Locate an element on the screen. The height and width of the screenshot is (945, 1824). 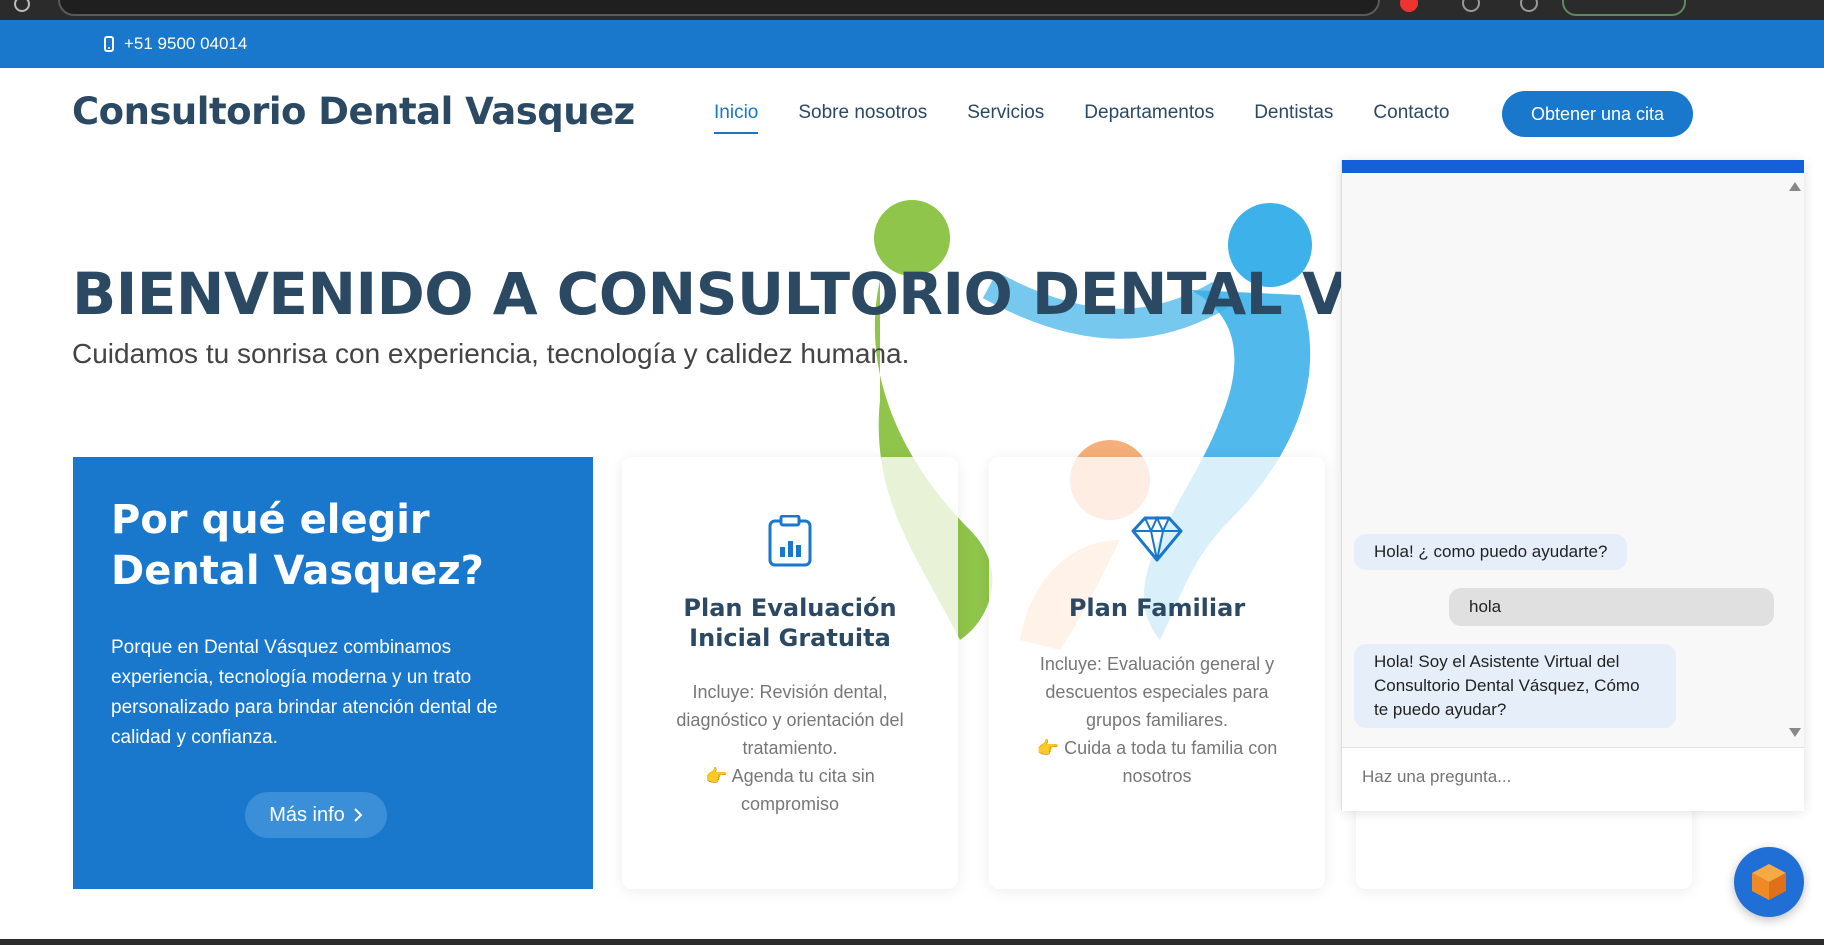
diamond-icon is located at coordinates (1157, 541).